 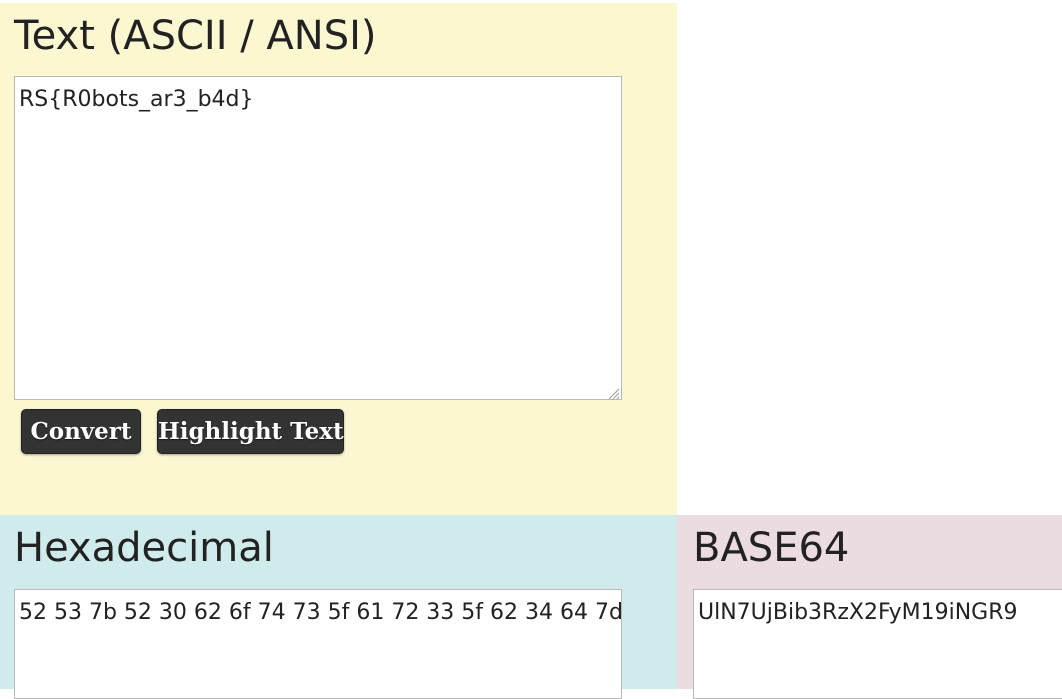 I want to click on highlight-text-button: Highlight Text, so click(x=250, y=431).